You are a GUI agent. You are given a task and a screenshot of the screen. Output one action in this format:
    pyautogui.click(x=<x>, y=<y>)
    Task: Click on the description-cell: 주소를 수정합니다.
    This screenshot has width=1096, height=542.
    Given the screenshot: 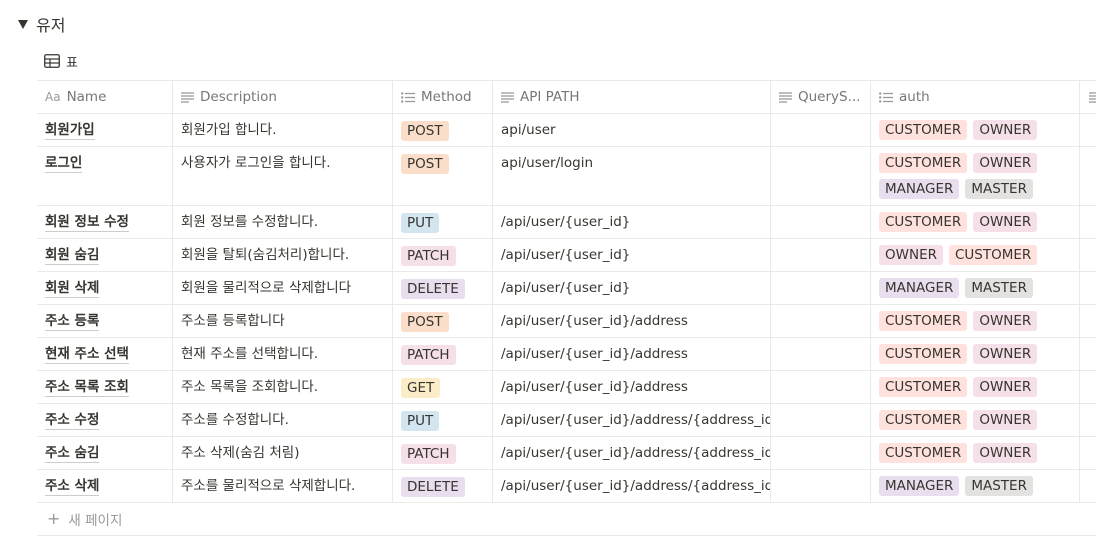 What is the action you would take?
    pyautogui.click(x=283, y=420)
    